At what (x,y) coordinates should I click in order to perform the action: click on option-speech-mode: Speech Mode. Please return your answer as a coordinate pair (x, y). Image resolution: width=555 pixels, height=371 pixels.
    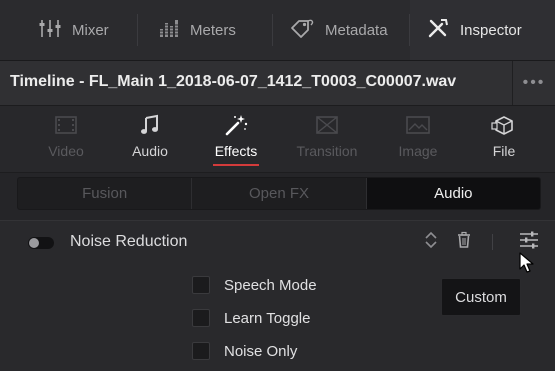
    Looking at the image, I should click on (254, 285).